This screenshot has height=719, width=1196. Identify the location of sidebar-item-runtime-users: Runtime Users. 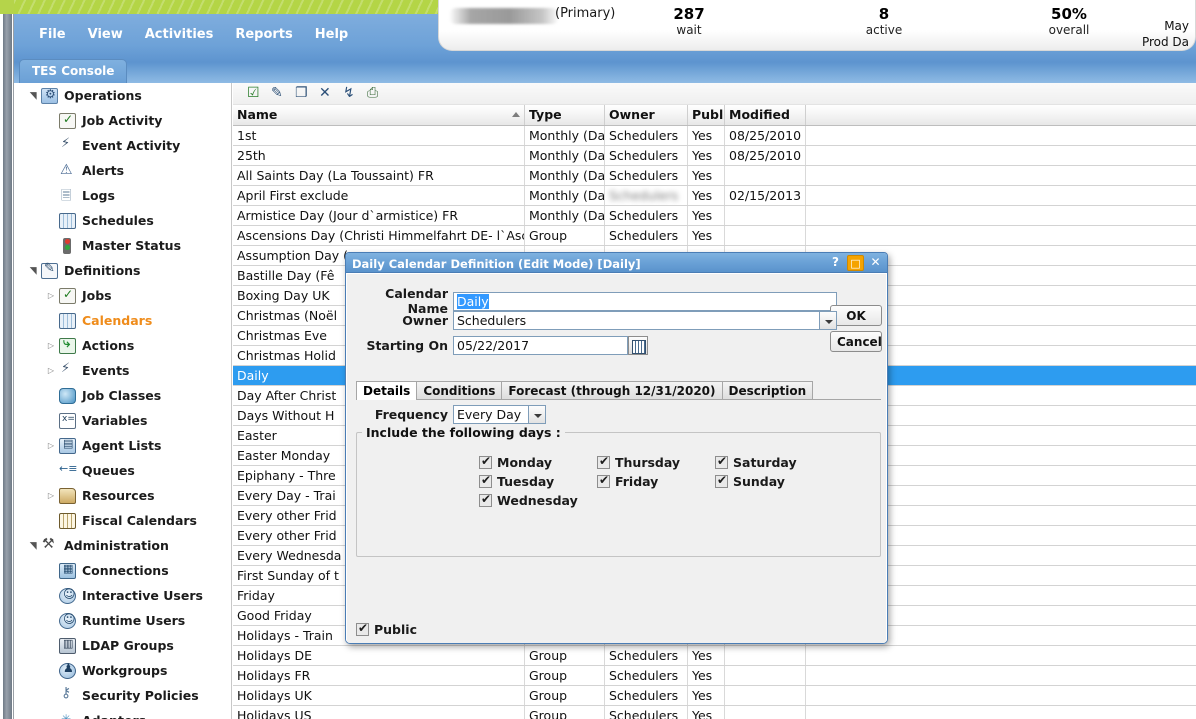
(122, 620).